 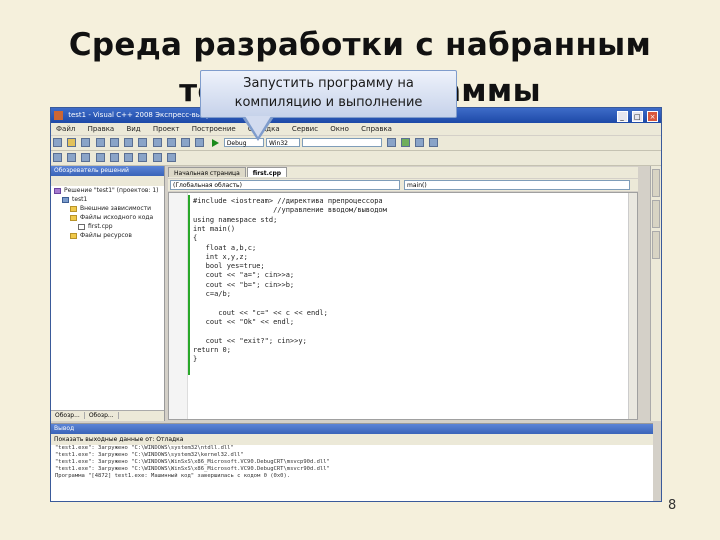 I want to click on tree-item: Файлы ресурсов, so click(x=107, y=235).